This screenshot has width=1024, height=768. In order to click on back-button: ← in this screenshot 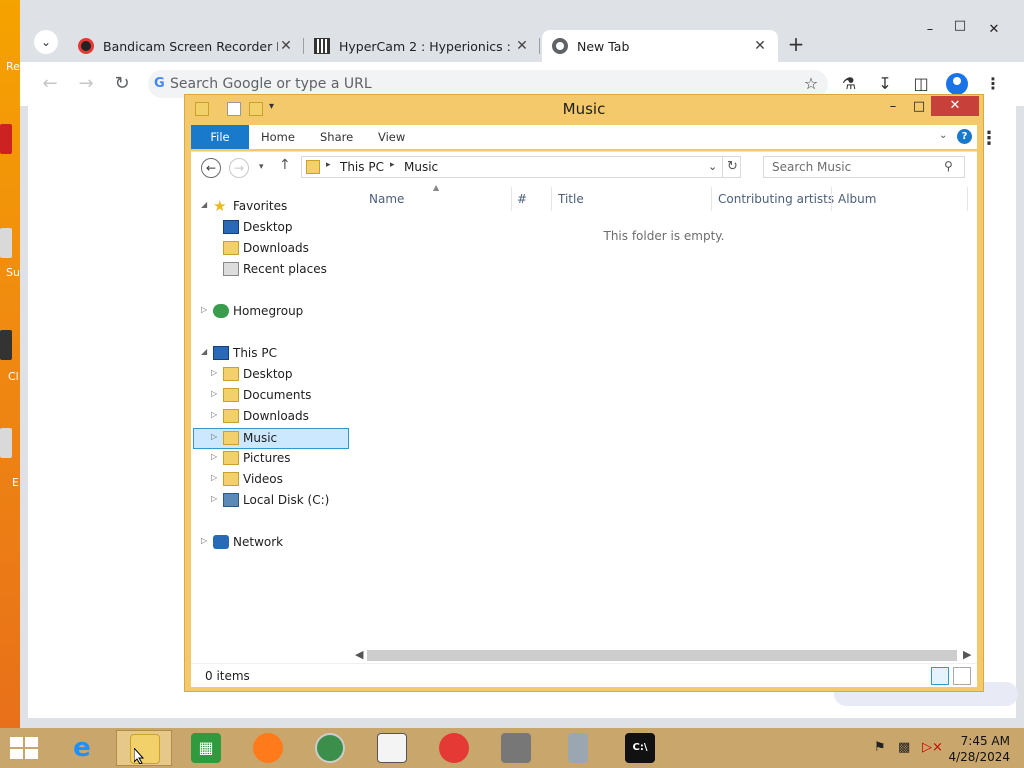, I will do `click(211, 168)`.